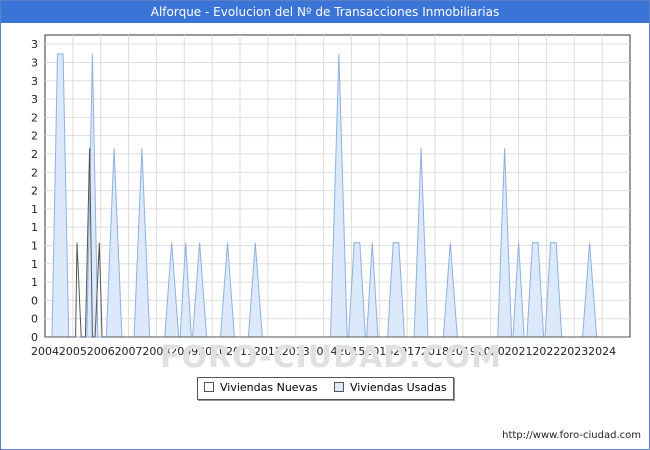  Describe the element at coordinates (331, 357) in the screenshot. I see `watermark: FORO-CIUDAD.COM` at that location.